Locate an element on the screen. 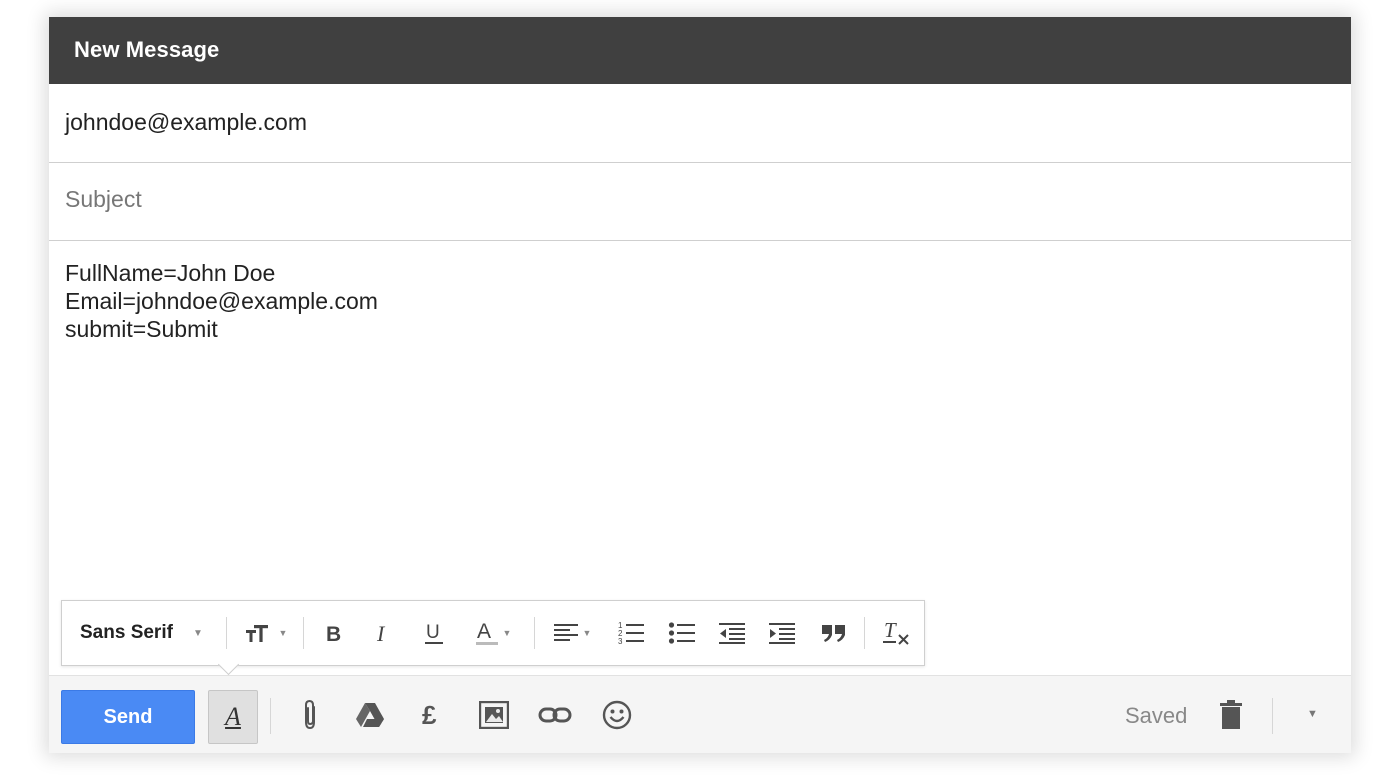  to-field-value: johndoe@example.com is located at coordinates (186, 122).